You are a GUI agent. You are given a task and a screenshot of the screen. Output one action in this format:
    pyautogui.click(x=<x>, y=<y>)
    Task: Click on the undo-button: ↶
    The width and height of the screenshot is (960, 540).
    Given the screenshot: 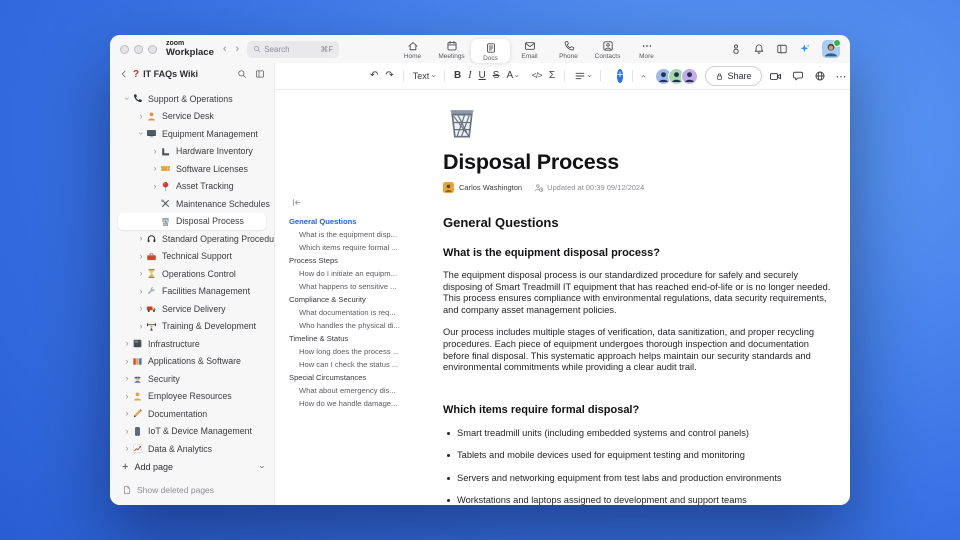 What is the action you would take?
    pyautogui.click(x=374, y=76)
    